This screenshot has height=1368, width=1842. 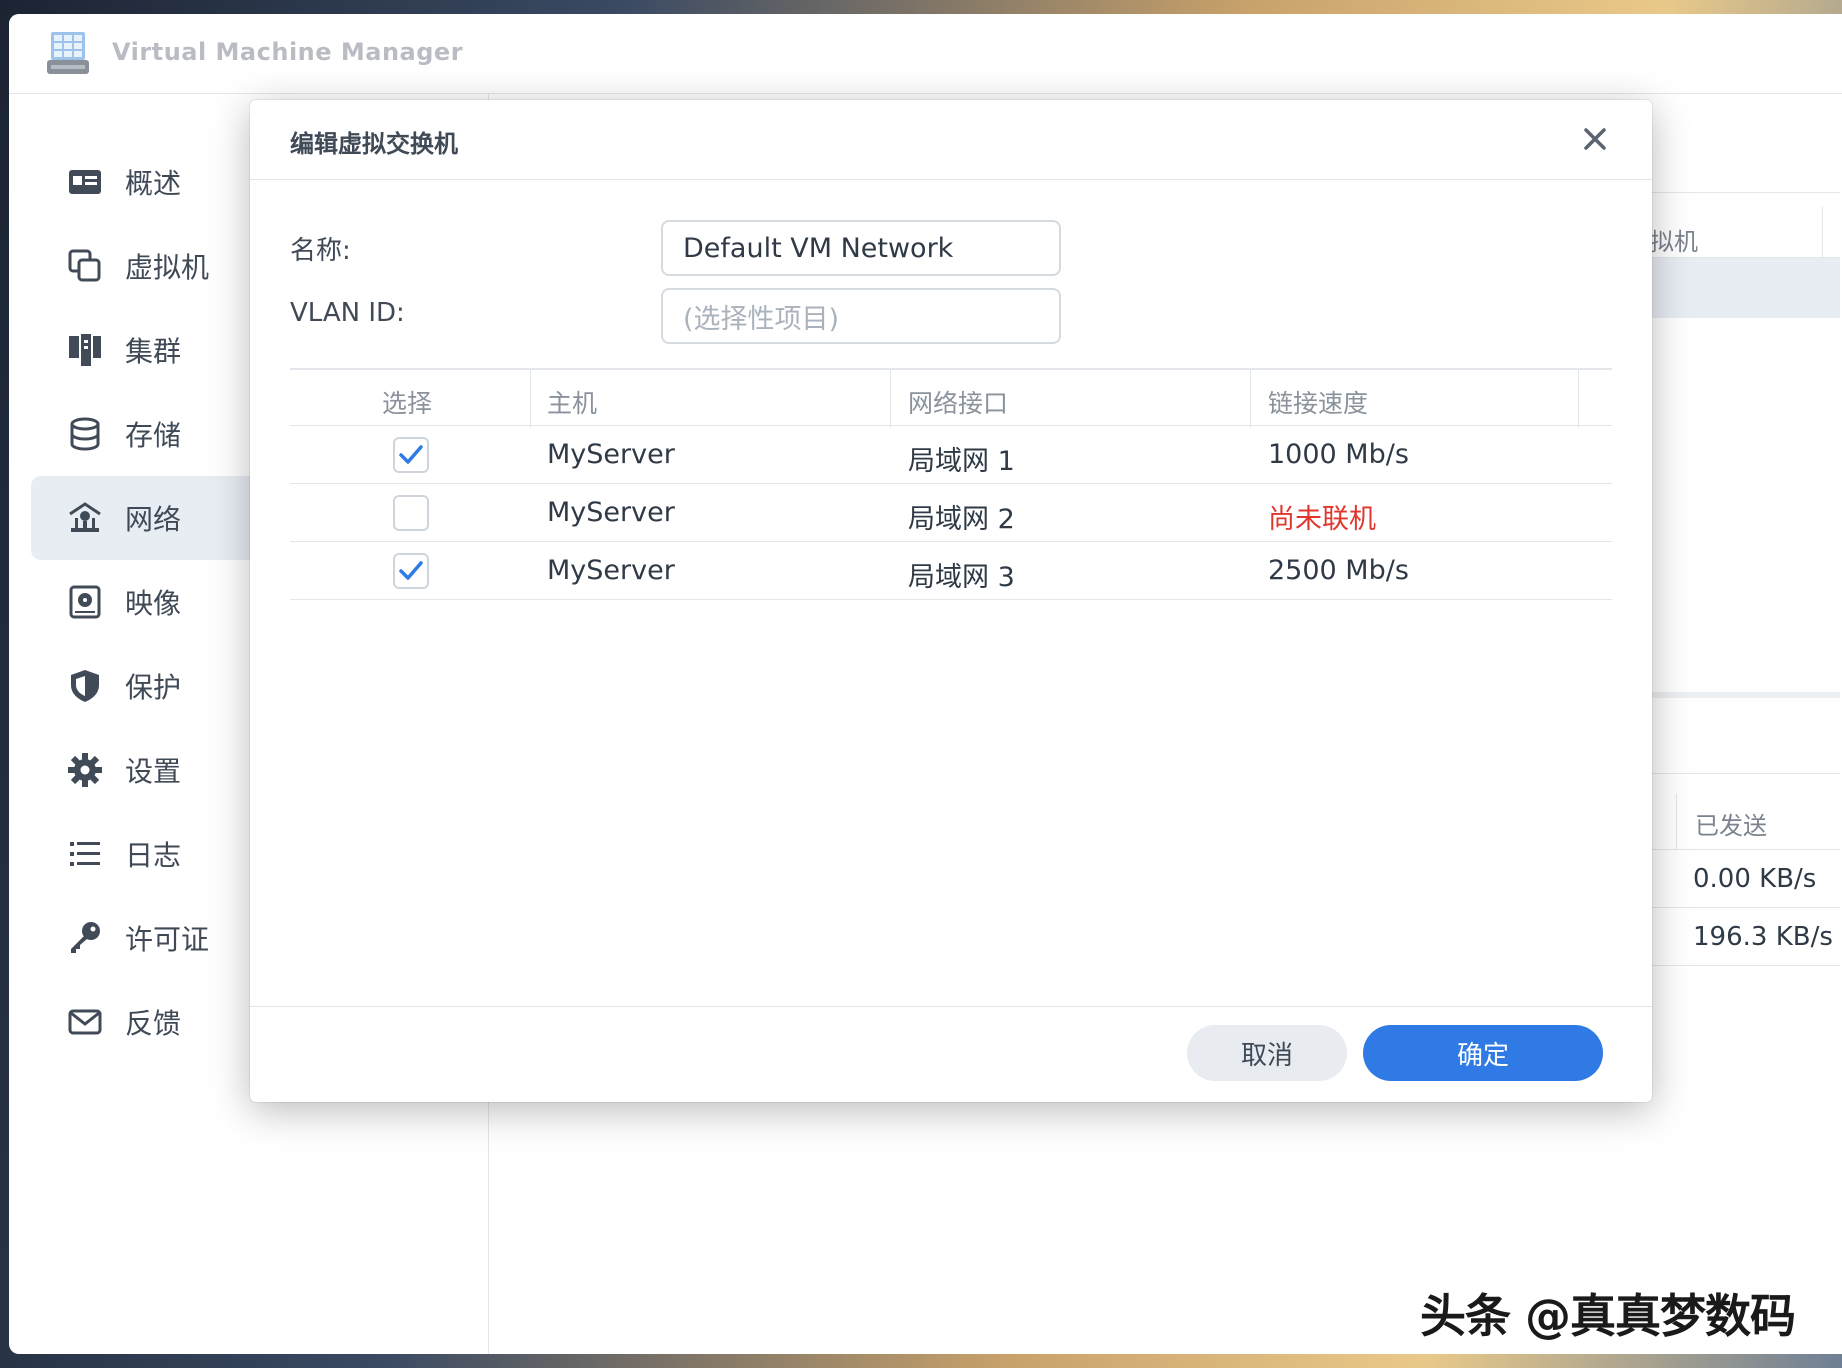 What do you see at coordinates (925, 54) in the screenshot?
I see `title-bar: Virtual Machine Manager` at bounding box center [925, 54].